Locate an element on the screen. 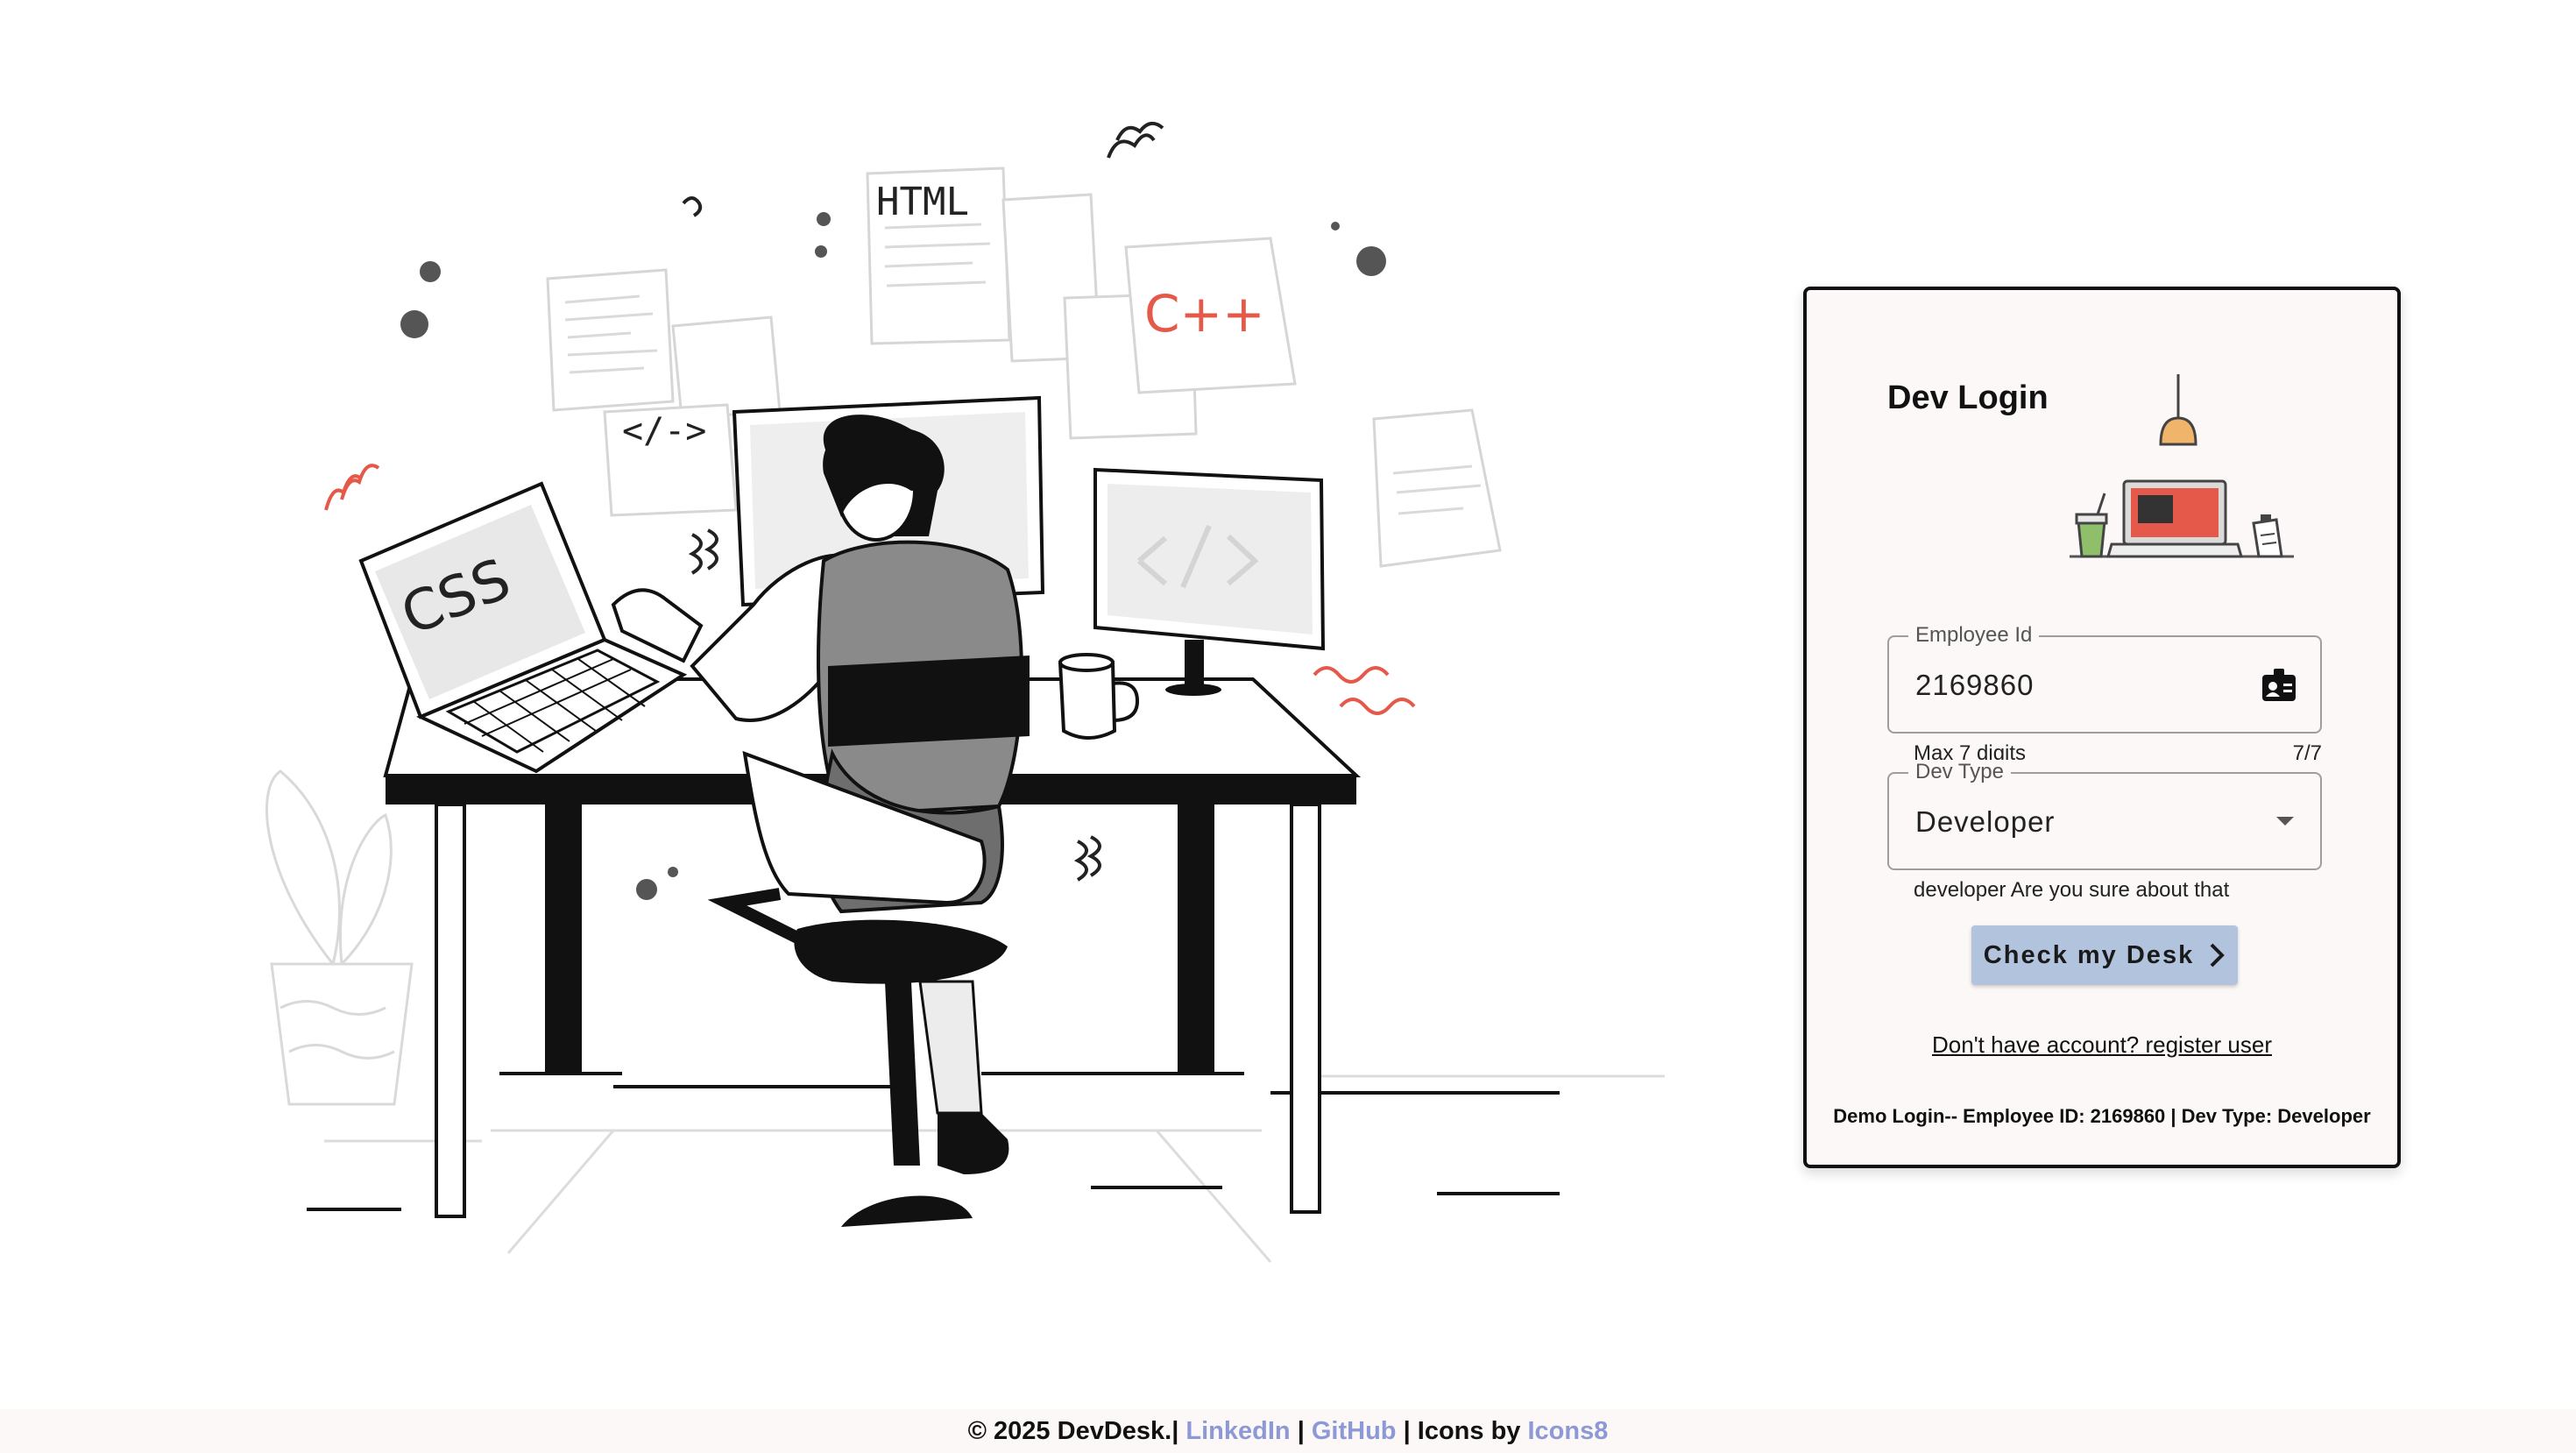 This screenshot has height=1453, width=2576. linkedin-link: LinkedIn is located at coordinates (1237, 1431).